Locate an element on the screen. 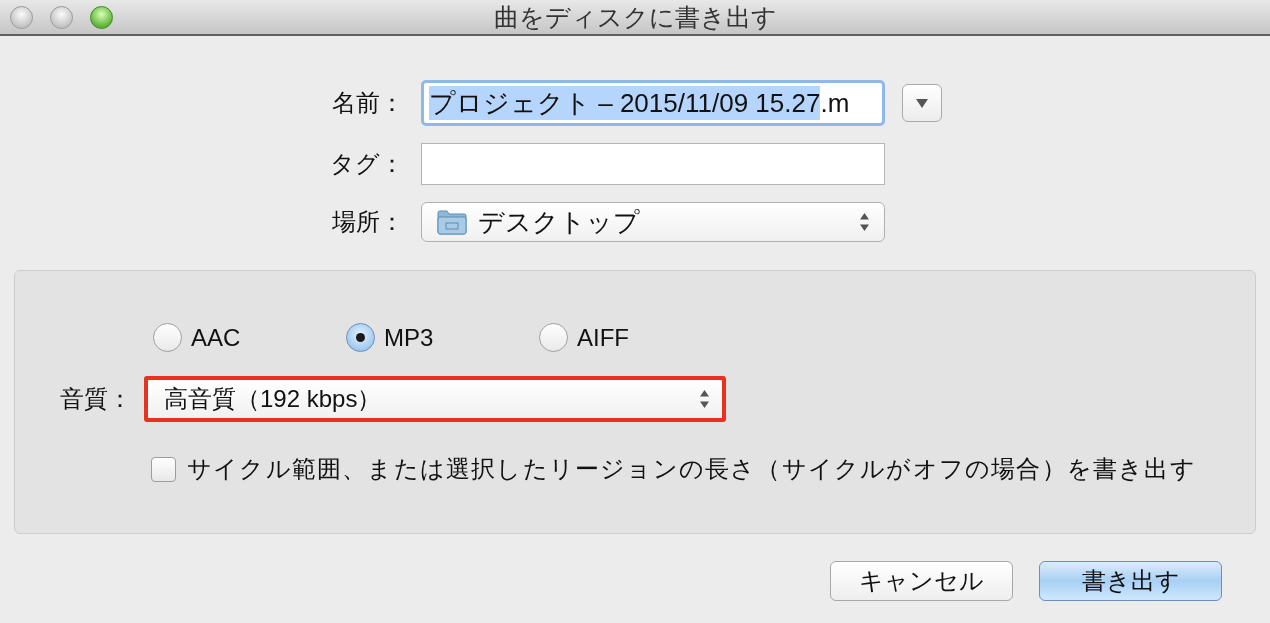 The width and height of the screenshot is (1270, 623). tags-label: タグ： is located at coordinates (366, 164).